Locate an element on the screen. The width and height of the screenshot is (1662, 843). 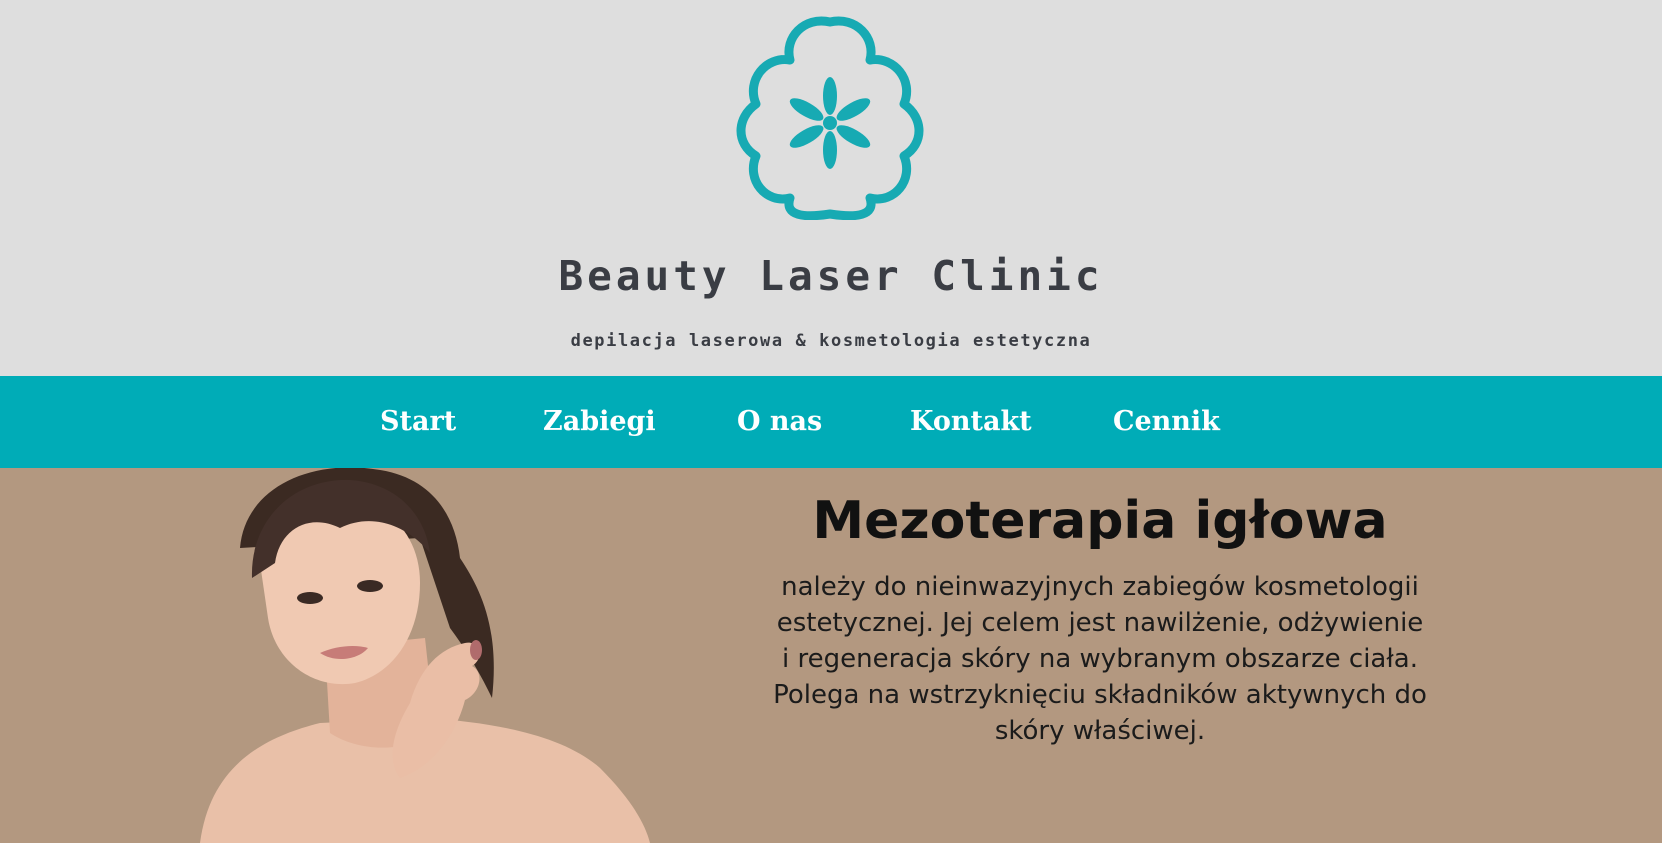
nav-item-cennik: Cennik is located at coordinates (1166, 422).